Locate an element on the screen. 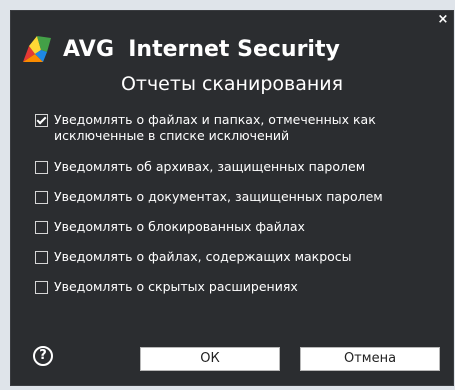 This screenshot has width=455, height=390. product-name: Internet Security is located at coordinates (234, 49).